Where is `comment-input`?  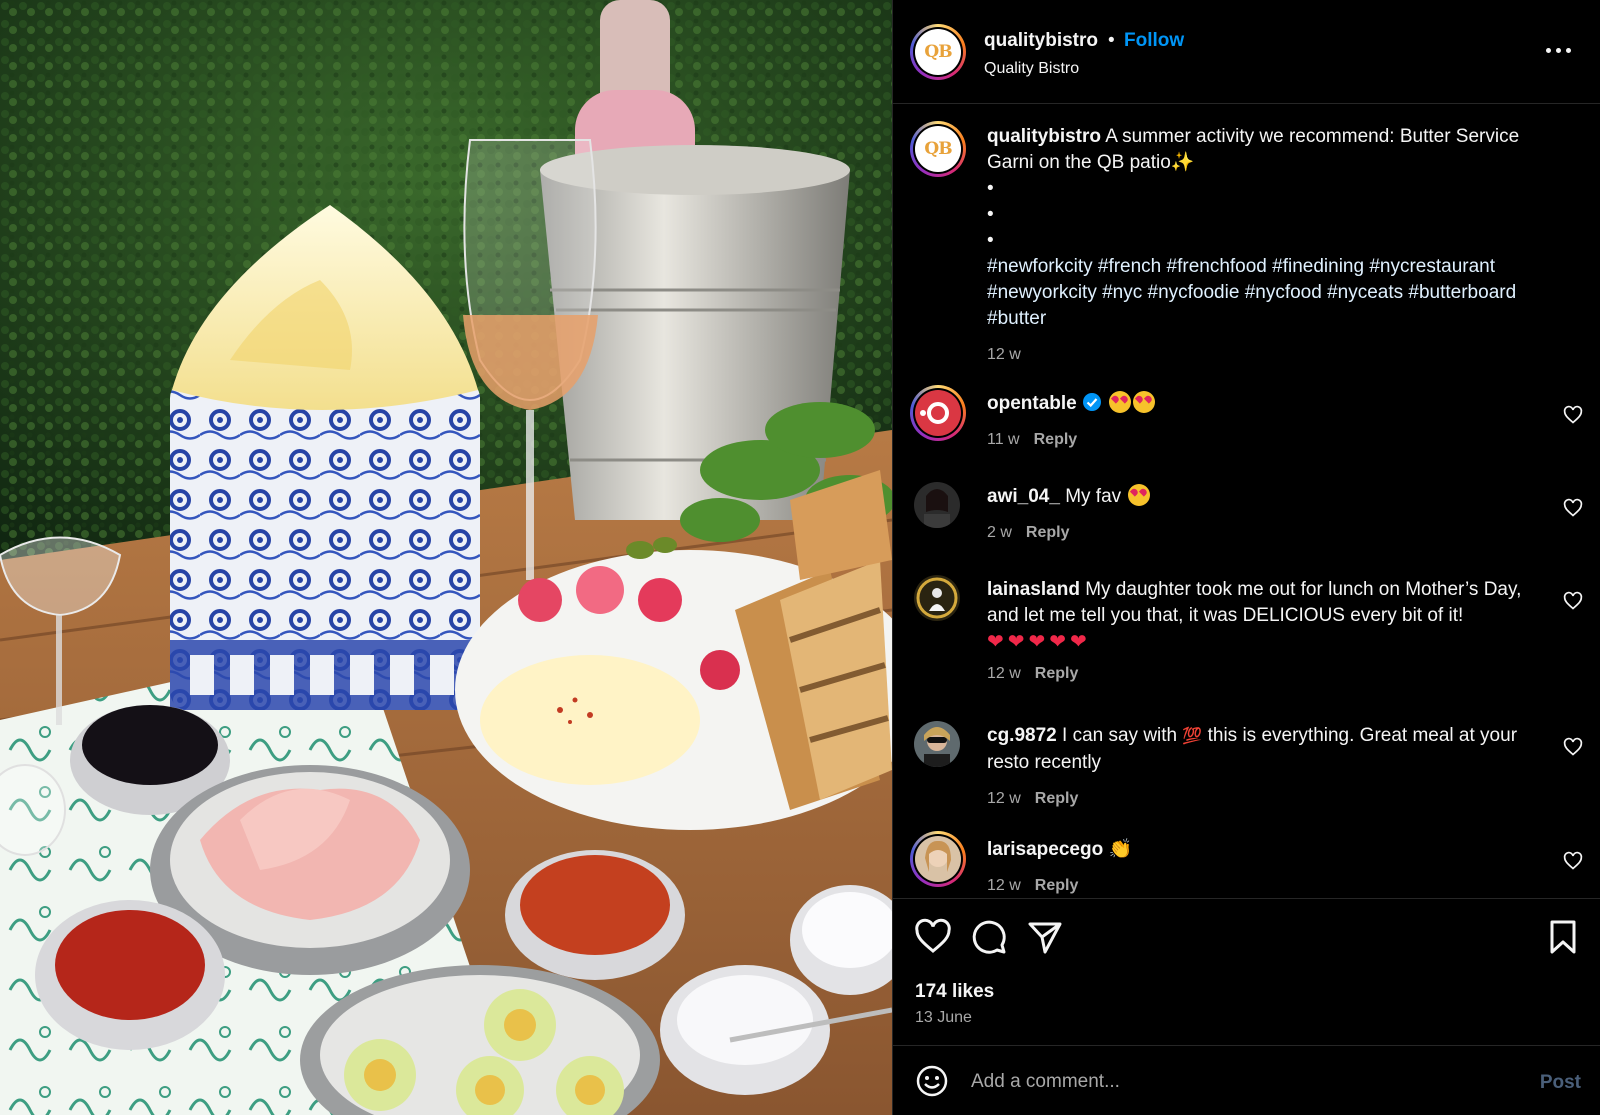 comment-input is located at coordinates (1231, 1082).